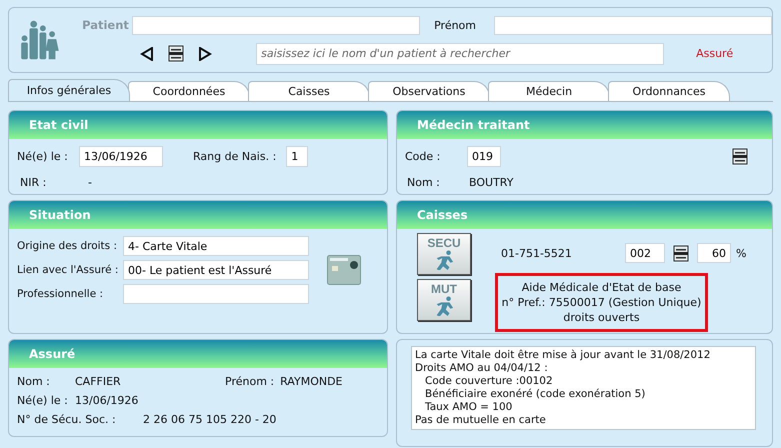 The height and width of the screenshot is (448, 781). What do you see at coordinates (106, 25) in the screenshot?
I see `patient-label: Patient` at bounding box center [106, 25].